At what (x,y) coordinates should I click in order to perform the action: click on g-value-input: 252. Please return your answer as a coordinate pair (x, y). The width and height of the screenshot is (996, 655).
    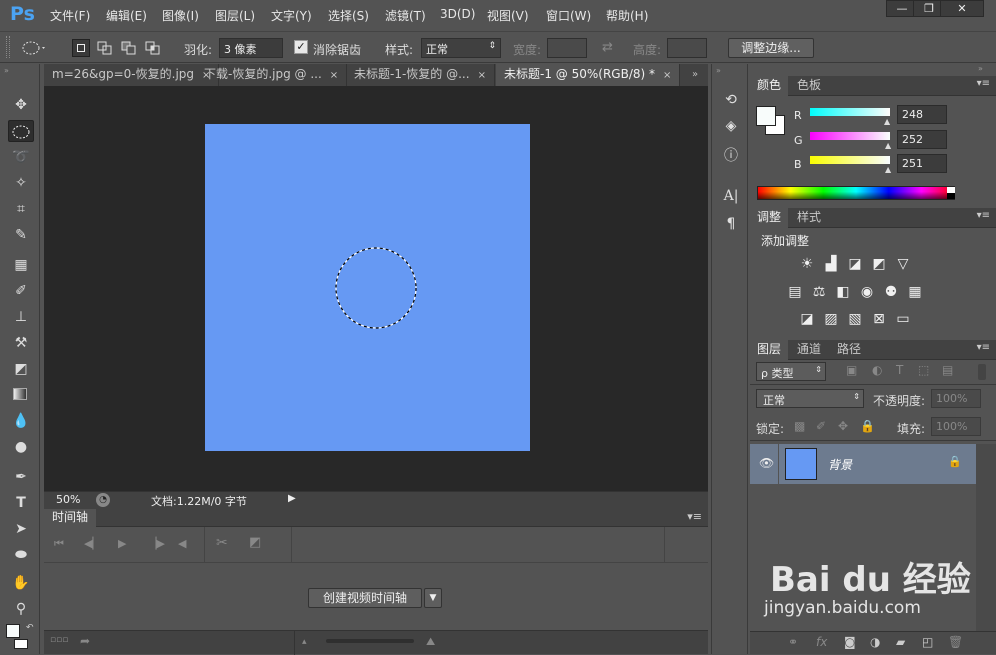
    Looking at the image, I should click on (922, 139).